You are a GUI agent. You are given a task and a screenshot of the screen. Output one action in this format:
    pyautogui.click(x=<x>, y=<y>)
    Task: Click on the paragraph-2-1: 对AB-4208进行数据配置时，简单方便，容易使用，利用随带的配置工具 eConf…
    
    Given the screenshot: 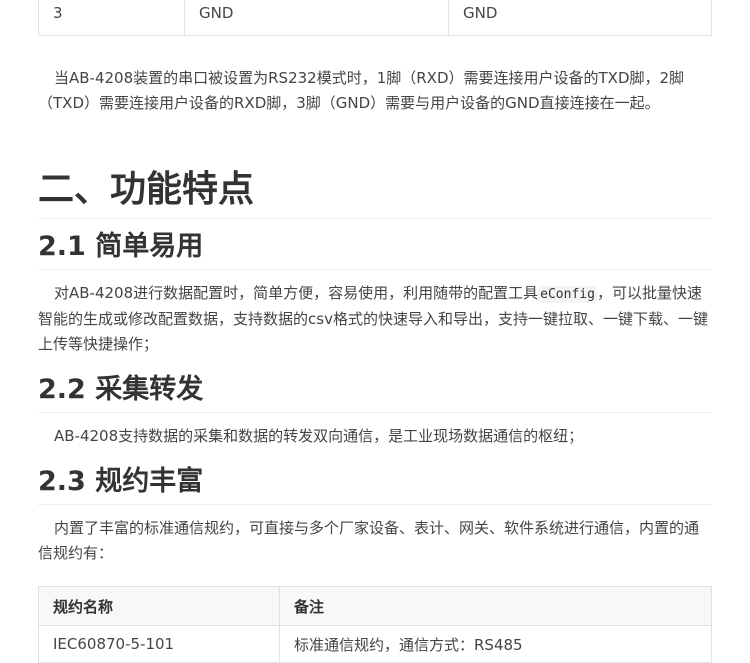 What is the action you would take?
    pyautogui.click(x=375, y=319)
    